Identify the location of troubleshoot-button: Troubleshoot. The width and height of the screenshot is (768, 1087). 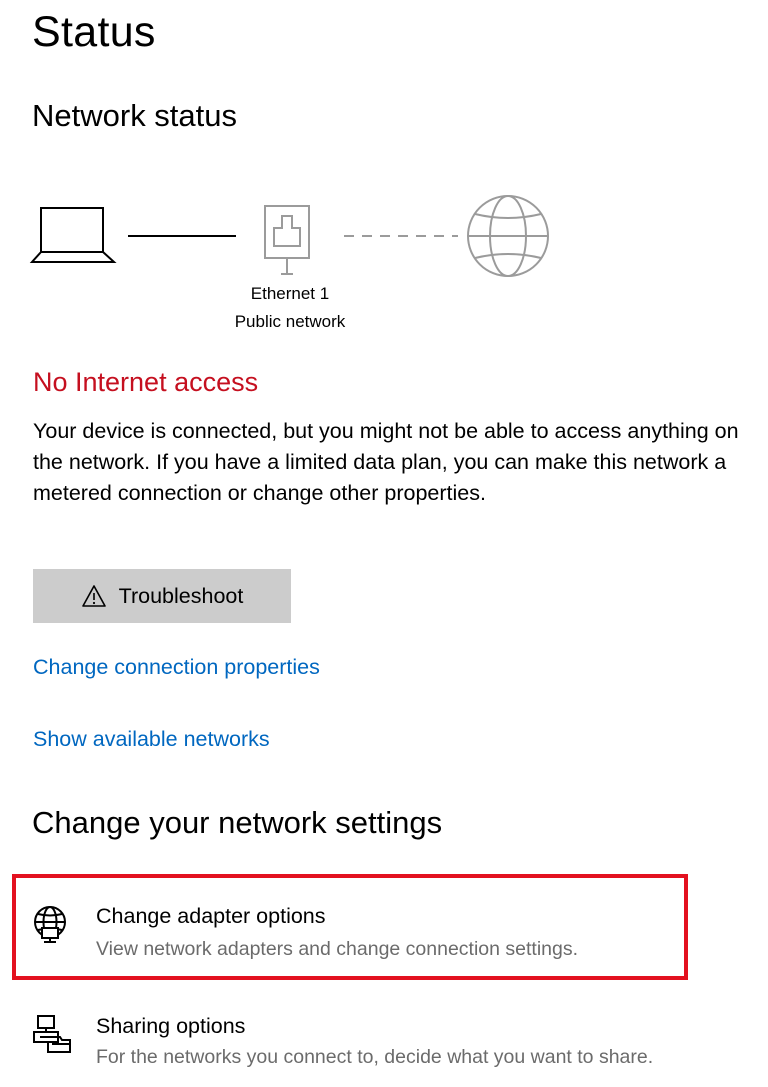
(162, 596).